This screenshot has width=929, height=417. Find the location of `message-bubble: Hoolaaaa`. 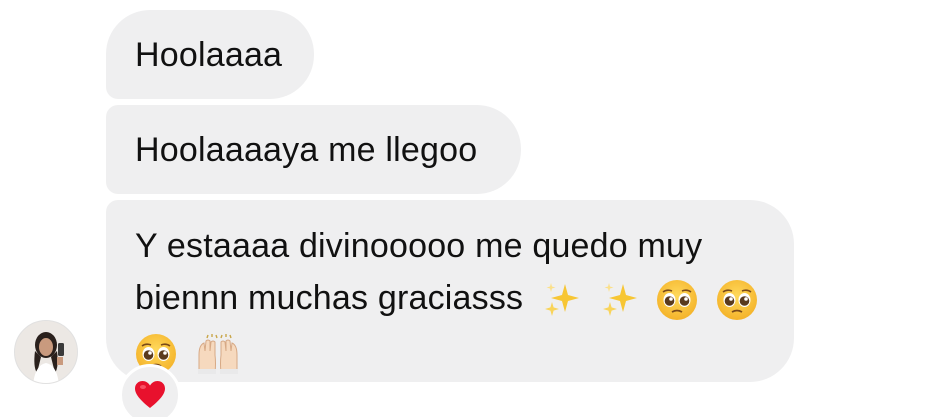

message-bubble: Hoolaaaa is located at coordinates (210, 54).